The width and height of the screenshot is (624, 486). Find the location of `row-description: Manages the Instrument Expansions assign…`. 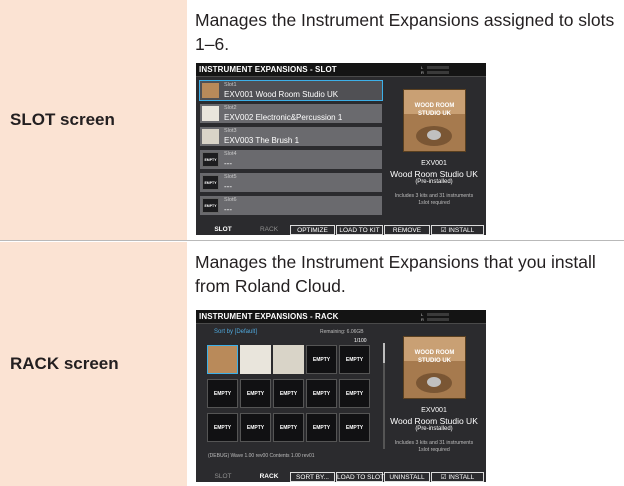

row-description: Manages the Instrument Expansions assign… is located at coordinates (405, 32).